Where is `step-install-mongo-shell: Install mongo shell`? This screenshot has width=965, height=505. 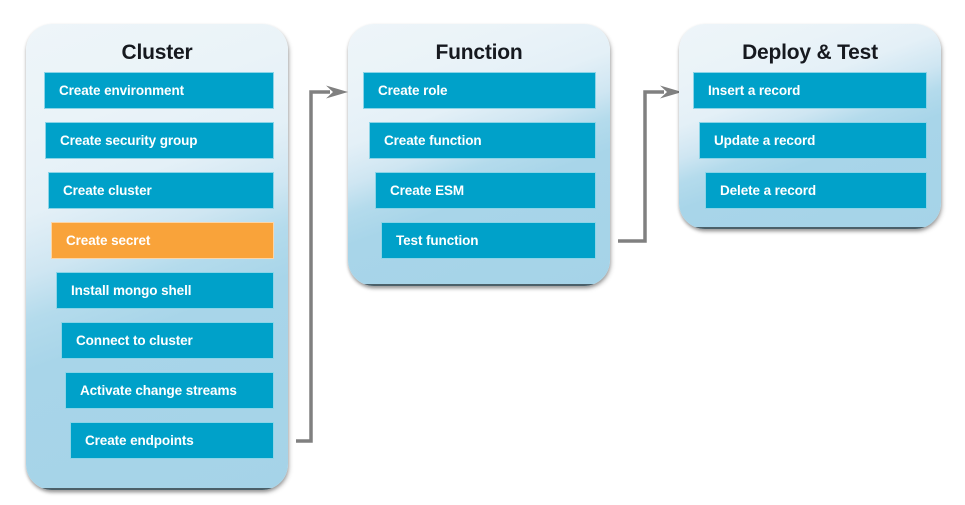
step-install-mongo-shell: Install mongo shell is located at coordinates (165, 290).